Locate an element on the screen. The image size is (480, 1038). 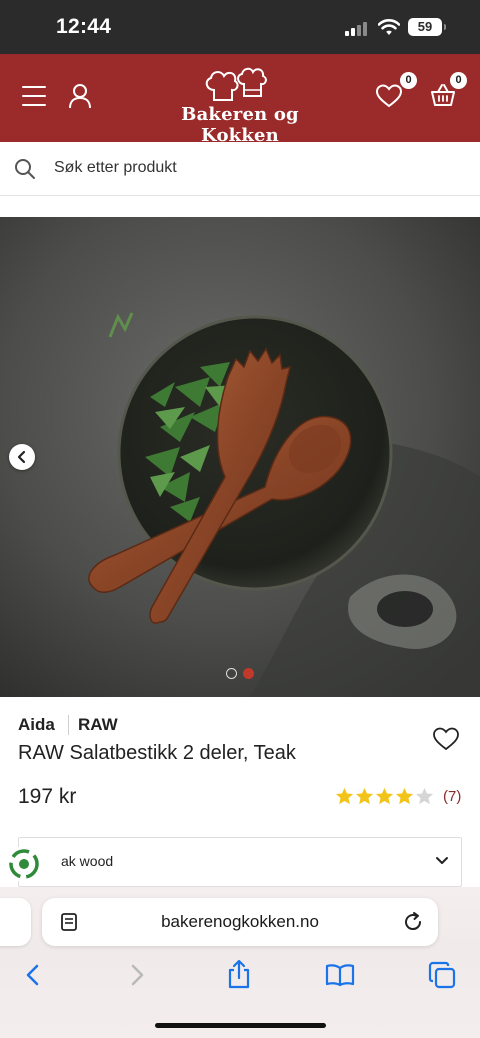
wifi-icon is located at coordinates (389, 27).